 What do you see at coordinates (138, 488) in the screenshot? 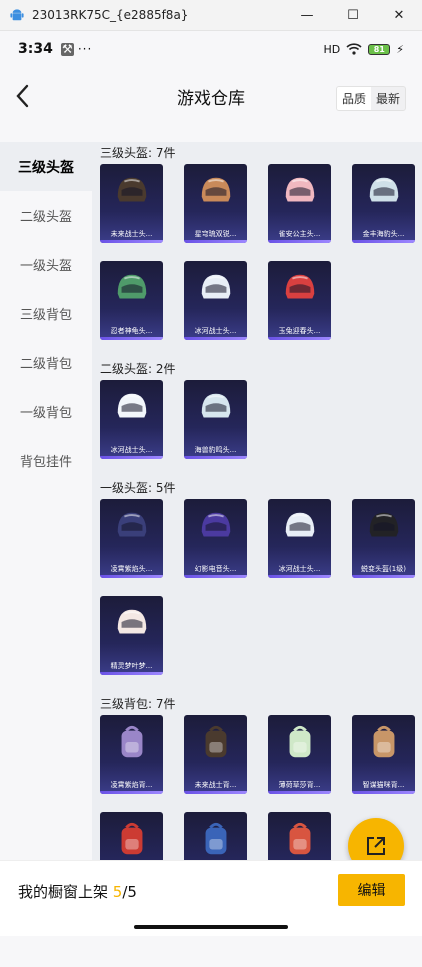
I see `section-title: 一级头盔: 5件` at bounding box center [138, 488].